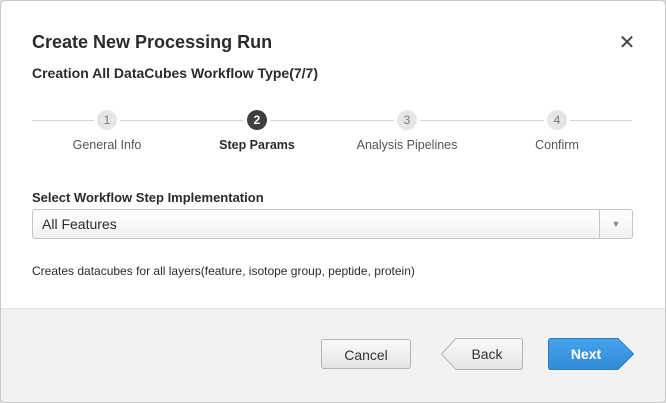  Describe the element at coordinates (79, 224) in the screenshot. I see `selected-value: All Features` at that location.